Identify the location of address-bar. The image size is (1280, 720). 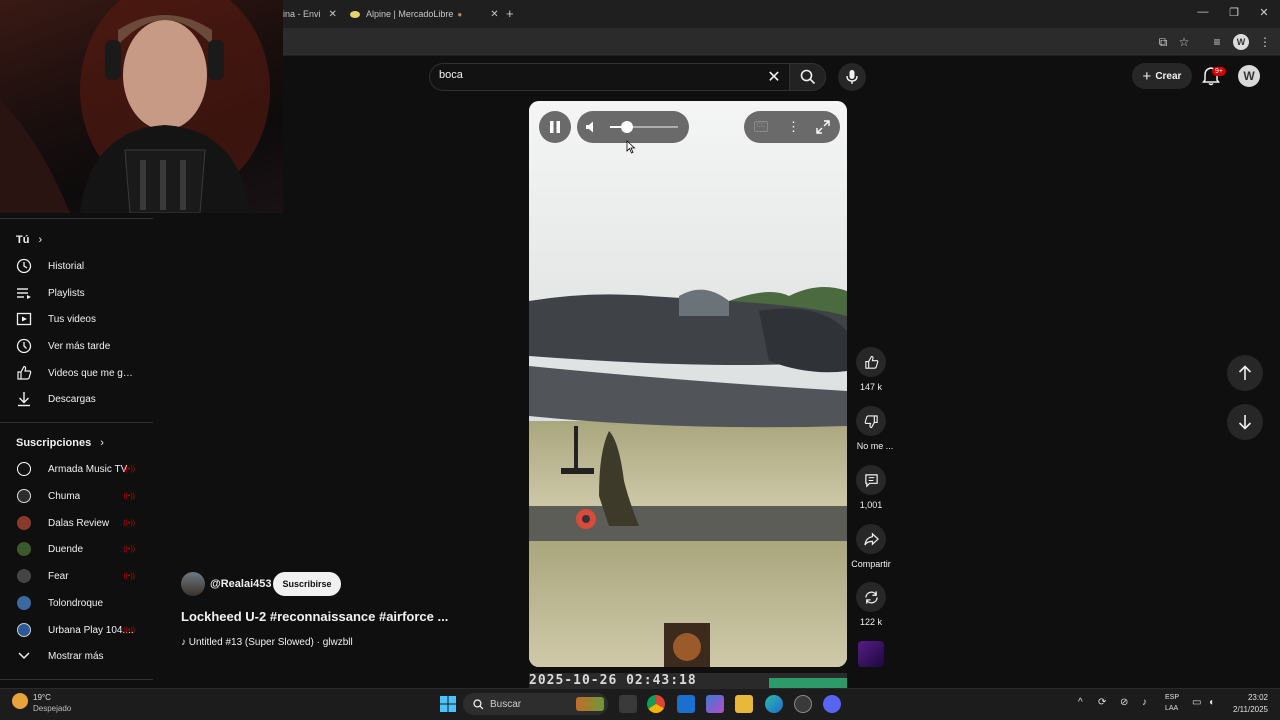
(781, 42).